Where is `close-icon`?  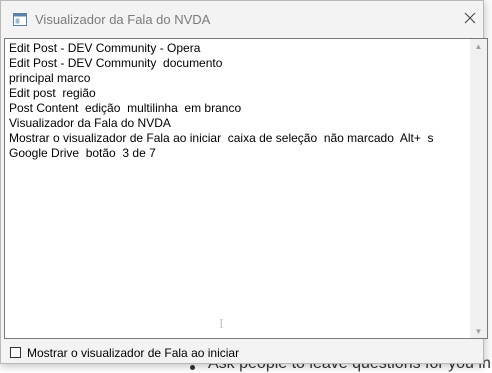
close-icon is located at coordinates (470, 20).